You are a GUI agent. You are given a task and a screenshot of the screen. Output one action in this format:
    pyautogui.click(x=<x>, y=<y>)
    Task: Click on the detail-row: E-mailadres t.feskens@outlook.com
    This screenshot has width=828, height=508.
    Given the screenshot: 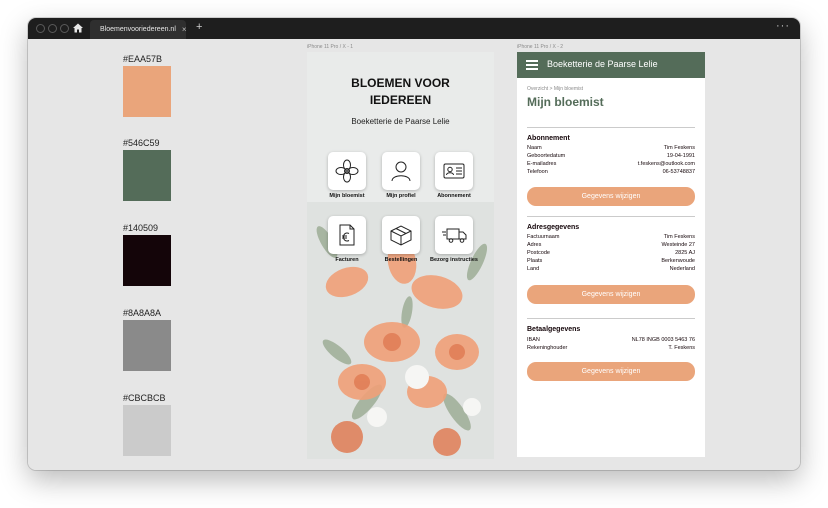 What is the action you would take?
    pyautogui.click(x=611, y=165)
    